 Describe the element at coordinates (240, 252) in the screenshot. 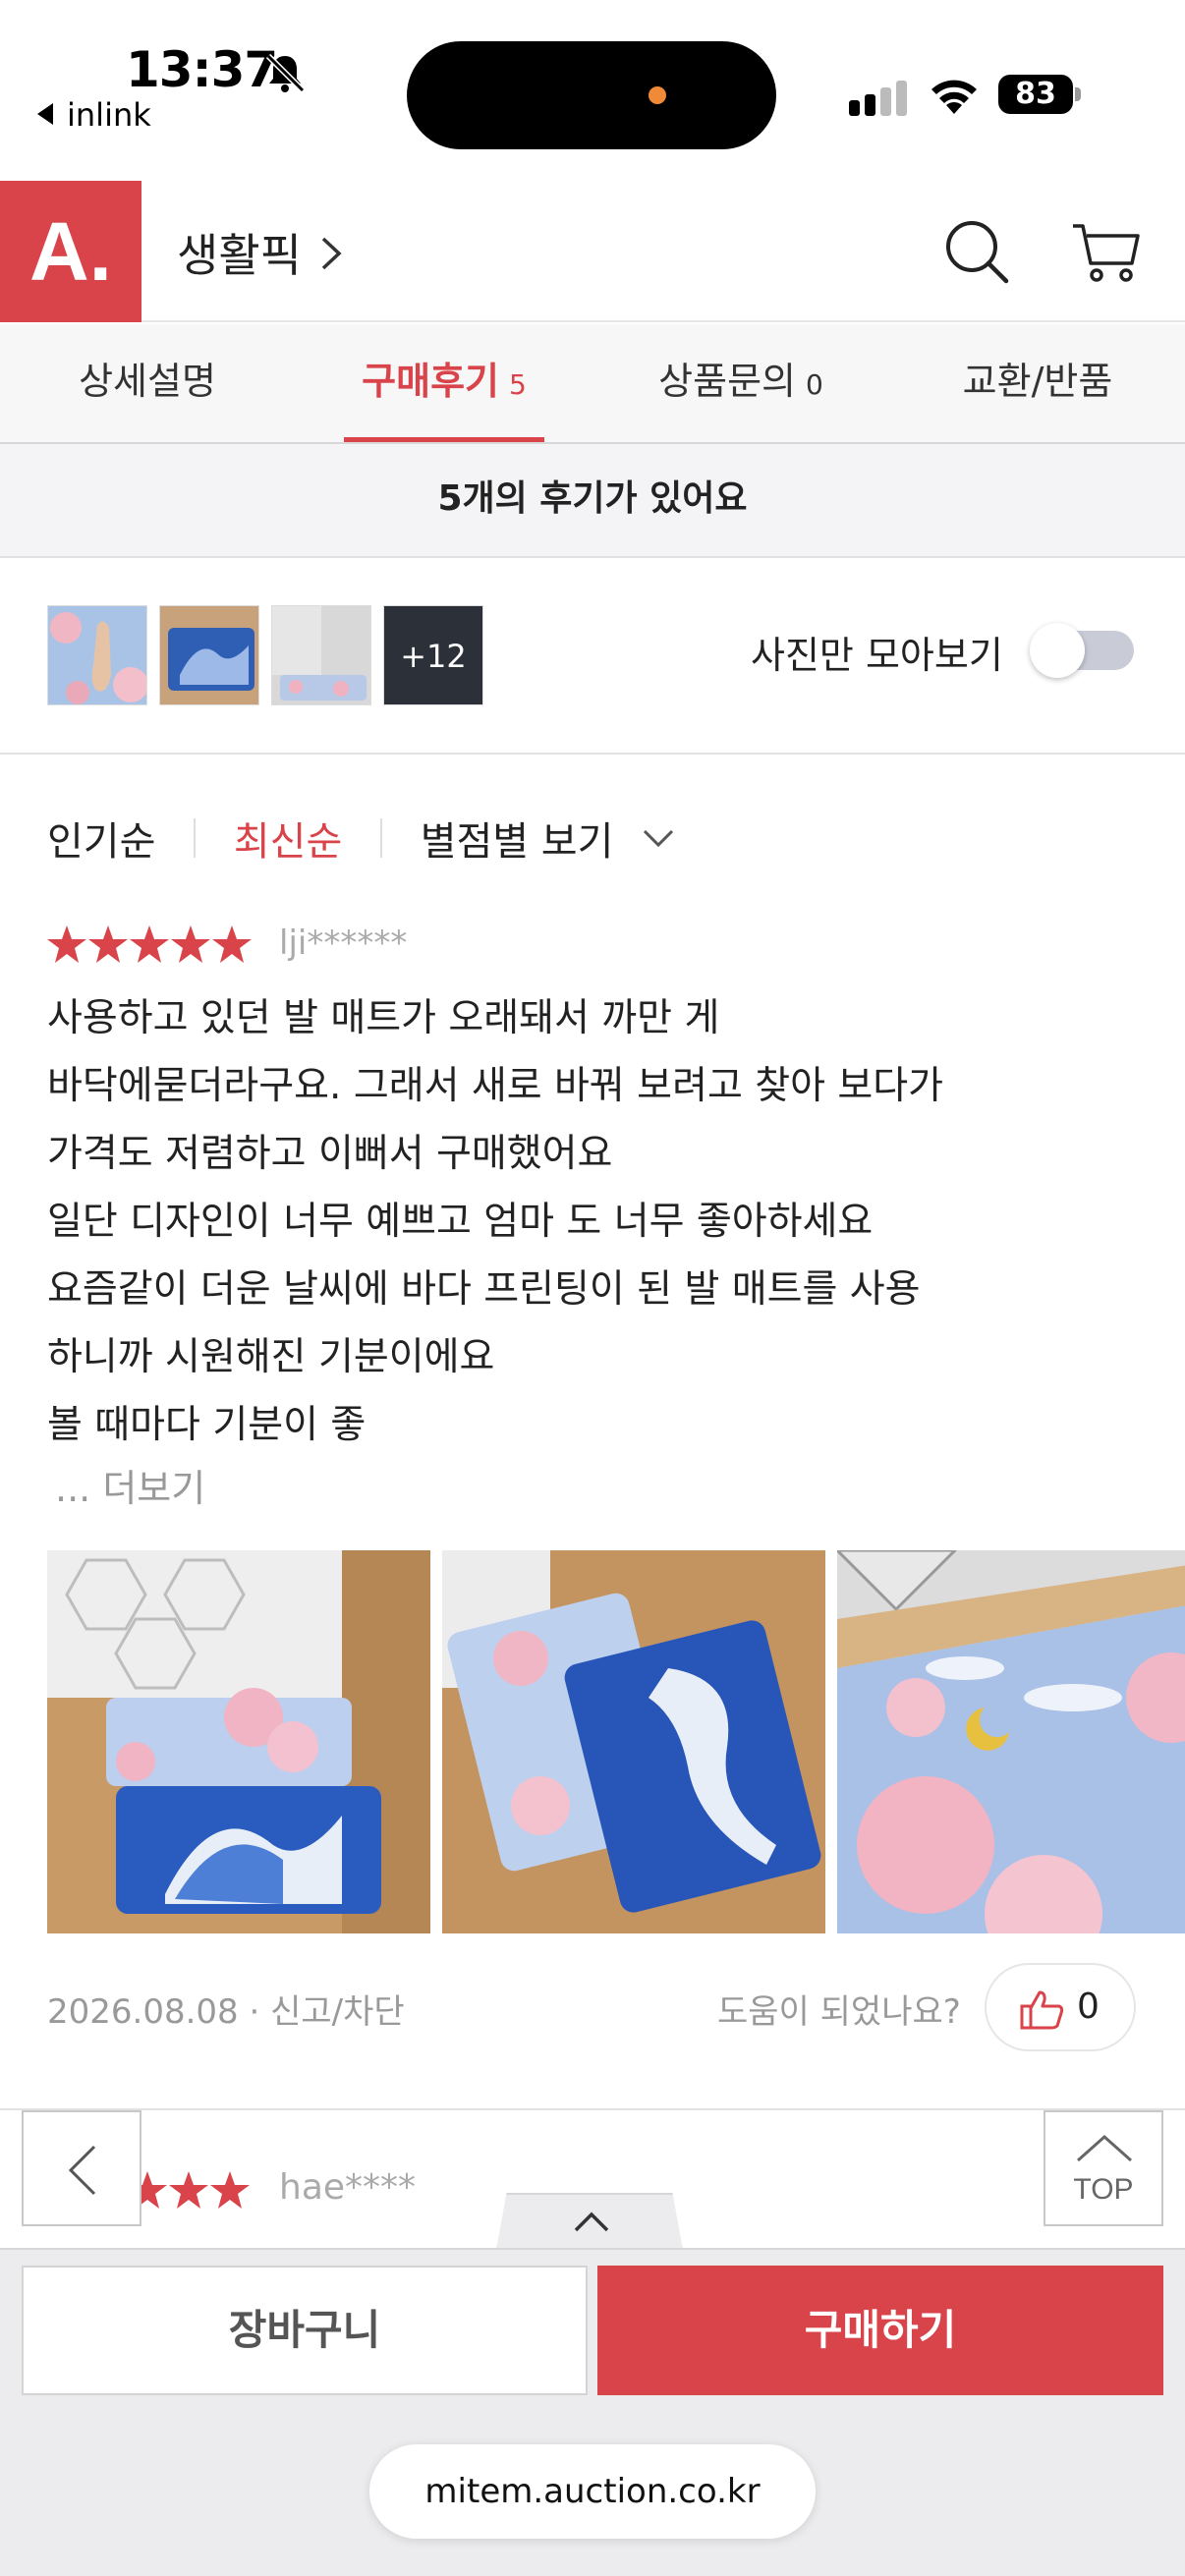

I see `store-name: 생활픽` at that location.